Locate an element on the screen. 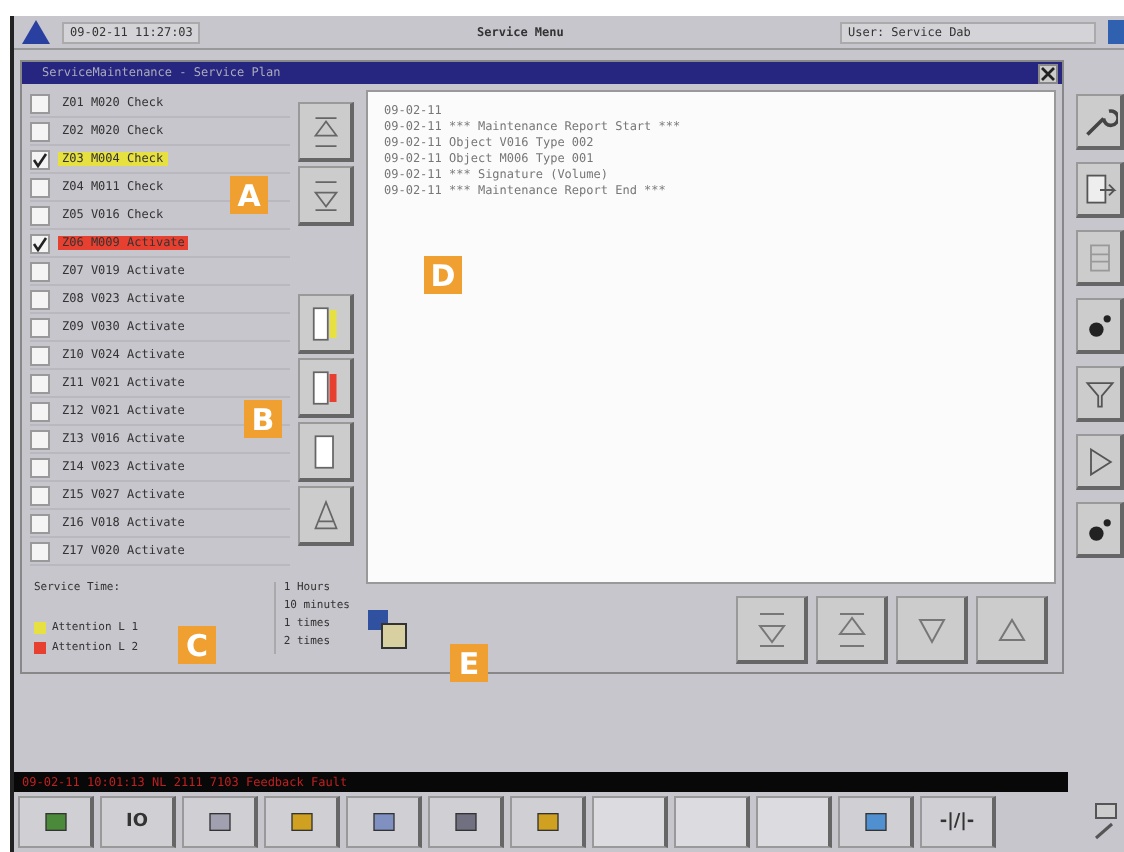 This screenshot has height=852, width=1124. close-button is located at coordinates (1048, 73).